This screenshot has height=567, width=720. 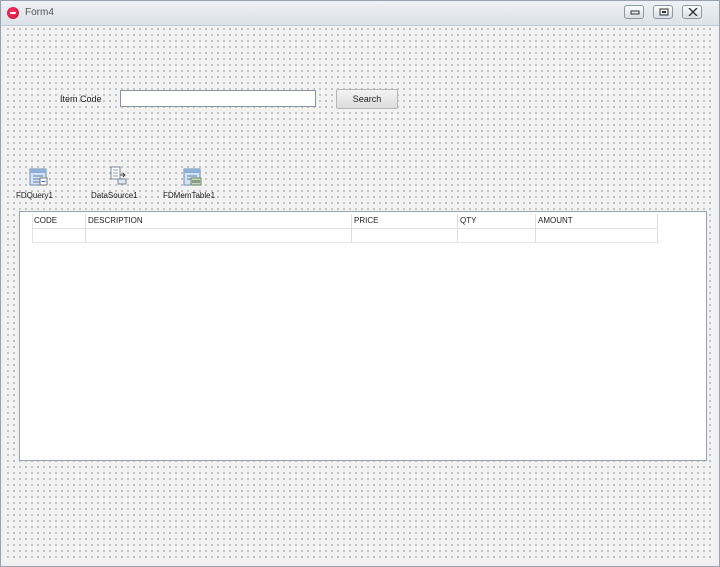 What do you see at coordinates (59, 235) in the screenshot?
I see `cell-code` at bounding box center [59, 235].